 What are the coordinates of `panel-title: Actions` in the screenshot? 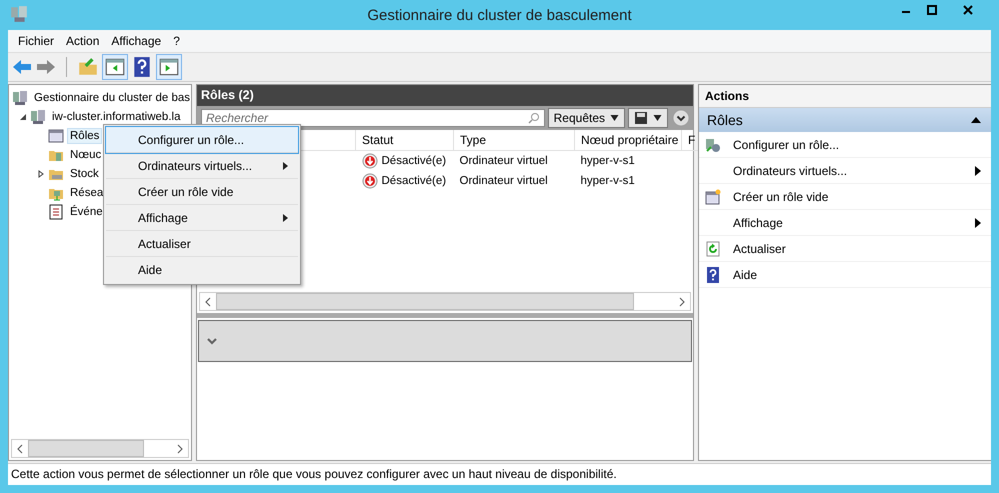 It's located at (845, 96).